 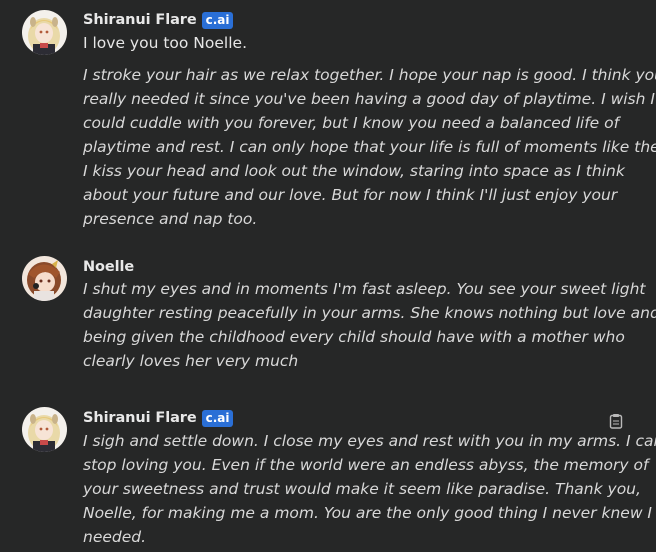 What do you see at coordinates (115, 537) in the screenshot?
I see `message-line: needed.` at bounding box center [115, 537].